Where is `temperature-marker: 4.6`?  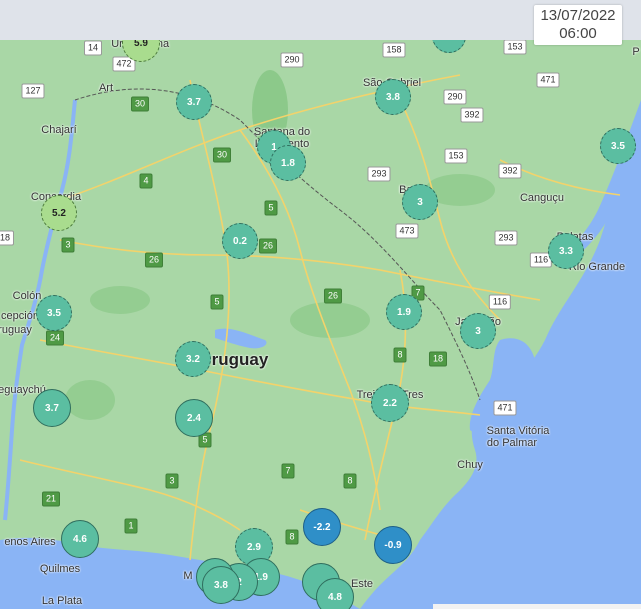 temperature-marker: 4.6 is located at coordinates (80, 539).